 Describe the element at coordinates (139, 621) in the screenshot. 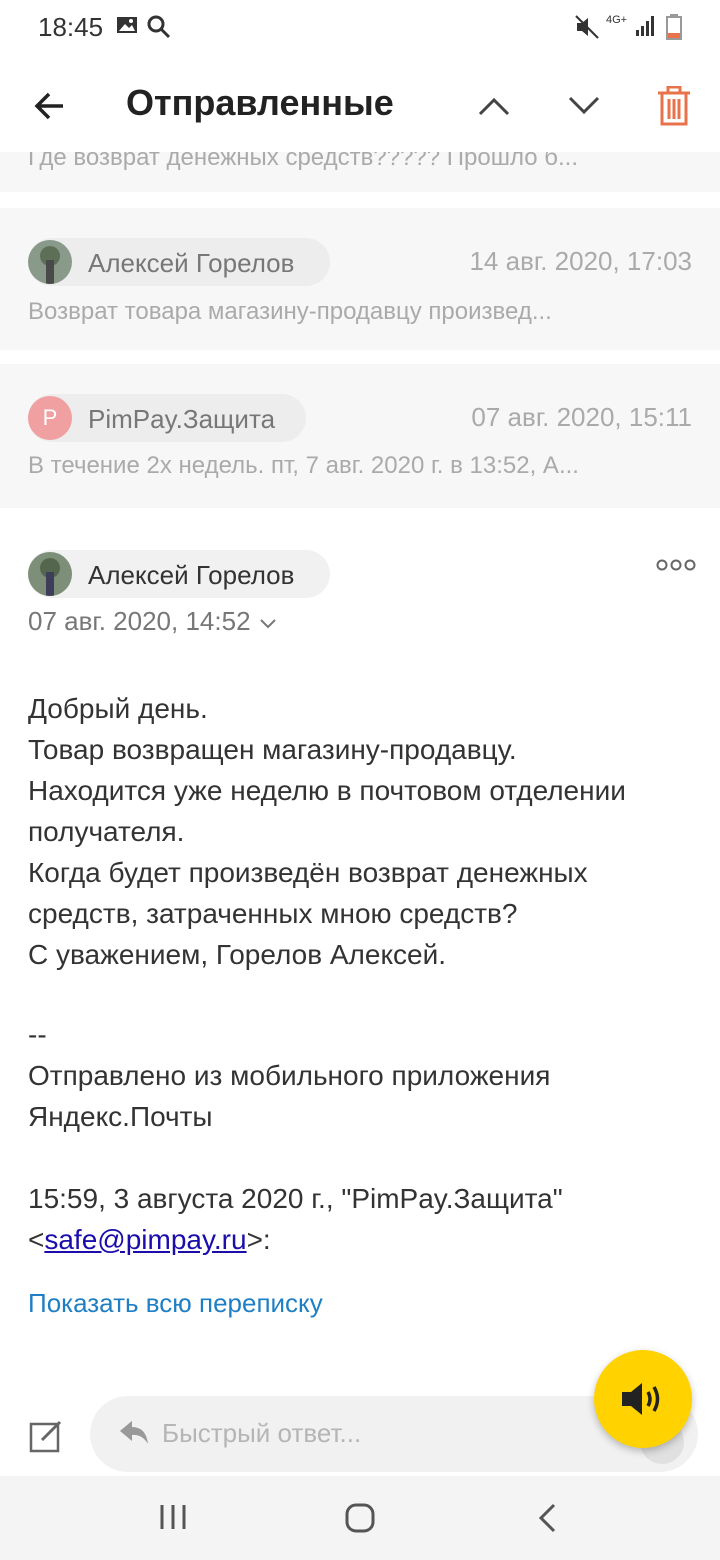

I see `message-date: 07 авг. 2020, 14:52` at that location.